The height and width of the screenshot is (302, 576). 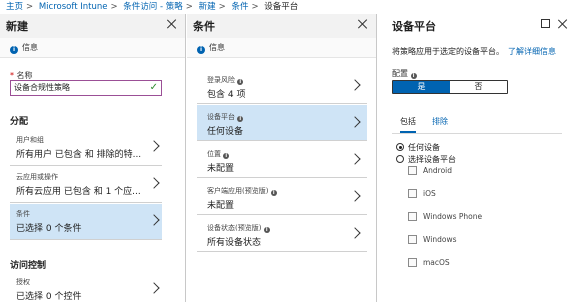 I want to click on toggle-yes: 是, so click(x=421, y=87).